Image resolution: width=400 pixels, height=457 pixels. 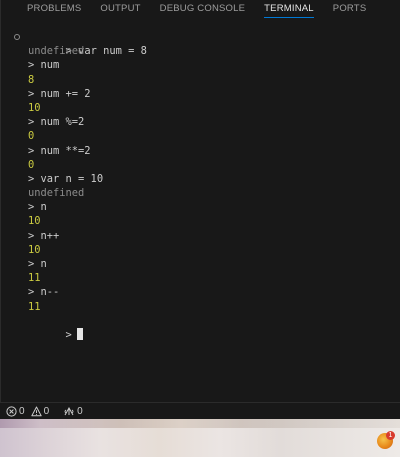 What do you see at coordinates (44, 292) in the screenshot?
I see `terminal-input-line: > n--` at bounding box center [44, 292].